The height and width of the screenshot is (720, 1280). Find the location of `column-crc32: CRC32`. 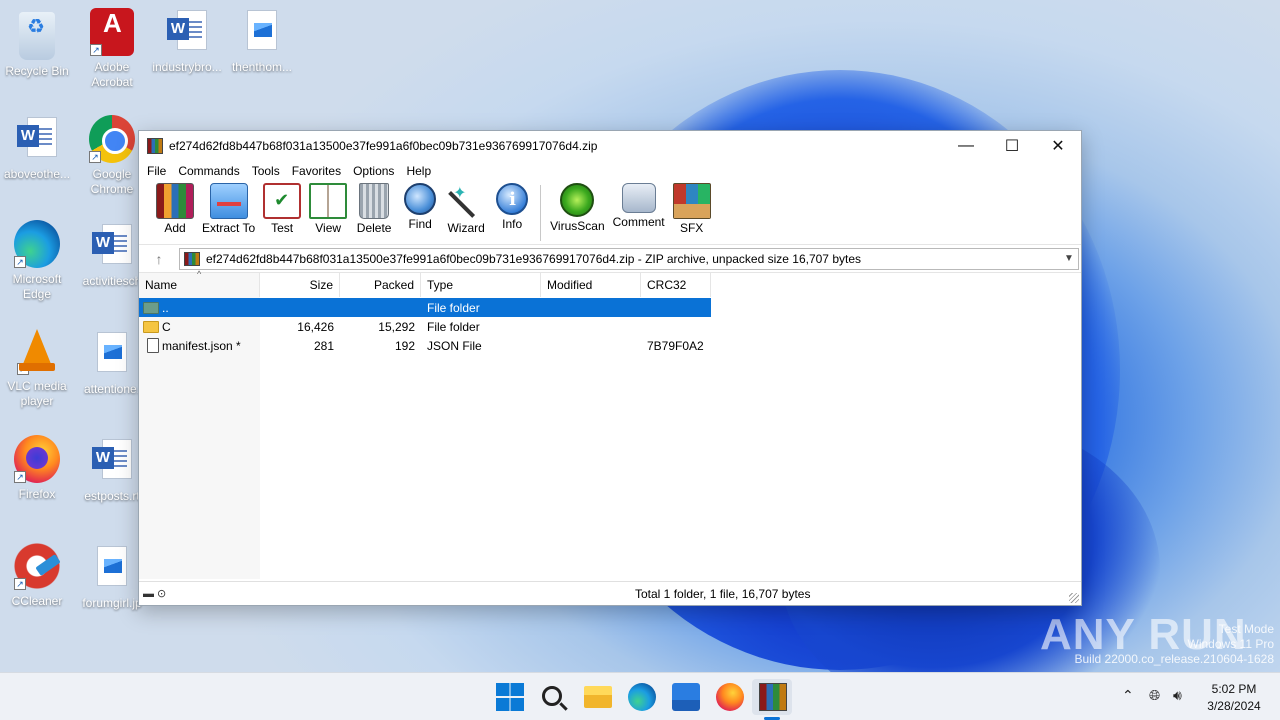

column-crc32: CRC32 is located at coordinates (676, 285).